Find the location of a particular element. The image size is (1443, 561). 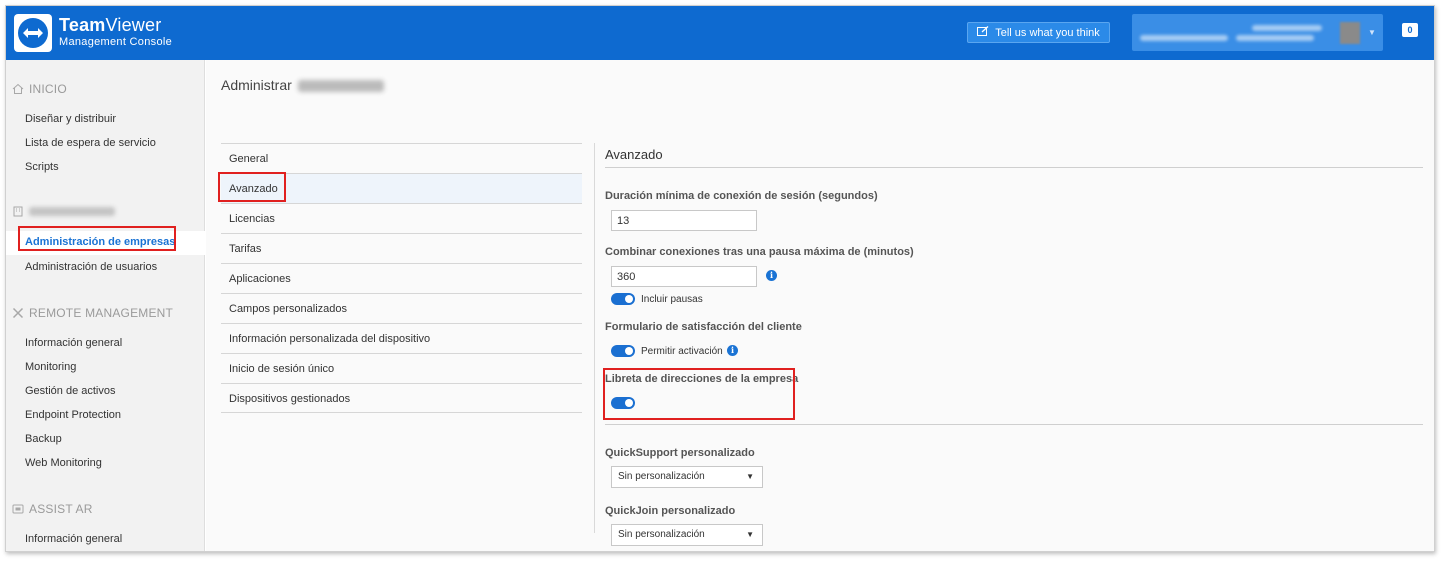

page-title: Administrar is located at coordinates (302, 85).